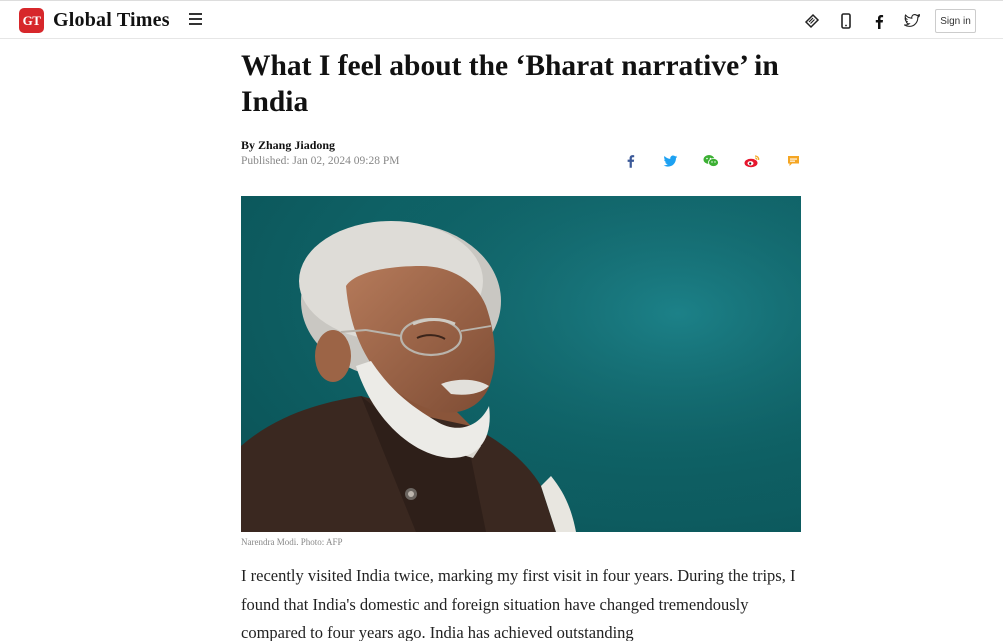 The image size is (1003, 641). I want to click on share-twitter-icon, so click(670, 161).